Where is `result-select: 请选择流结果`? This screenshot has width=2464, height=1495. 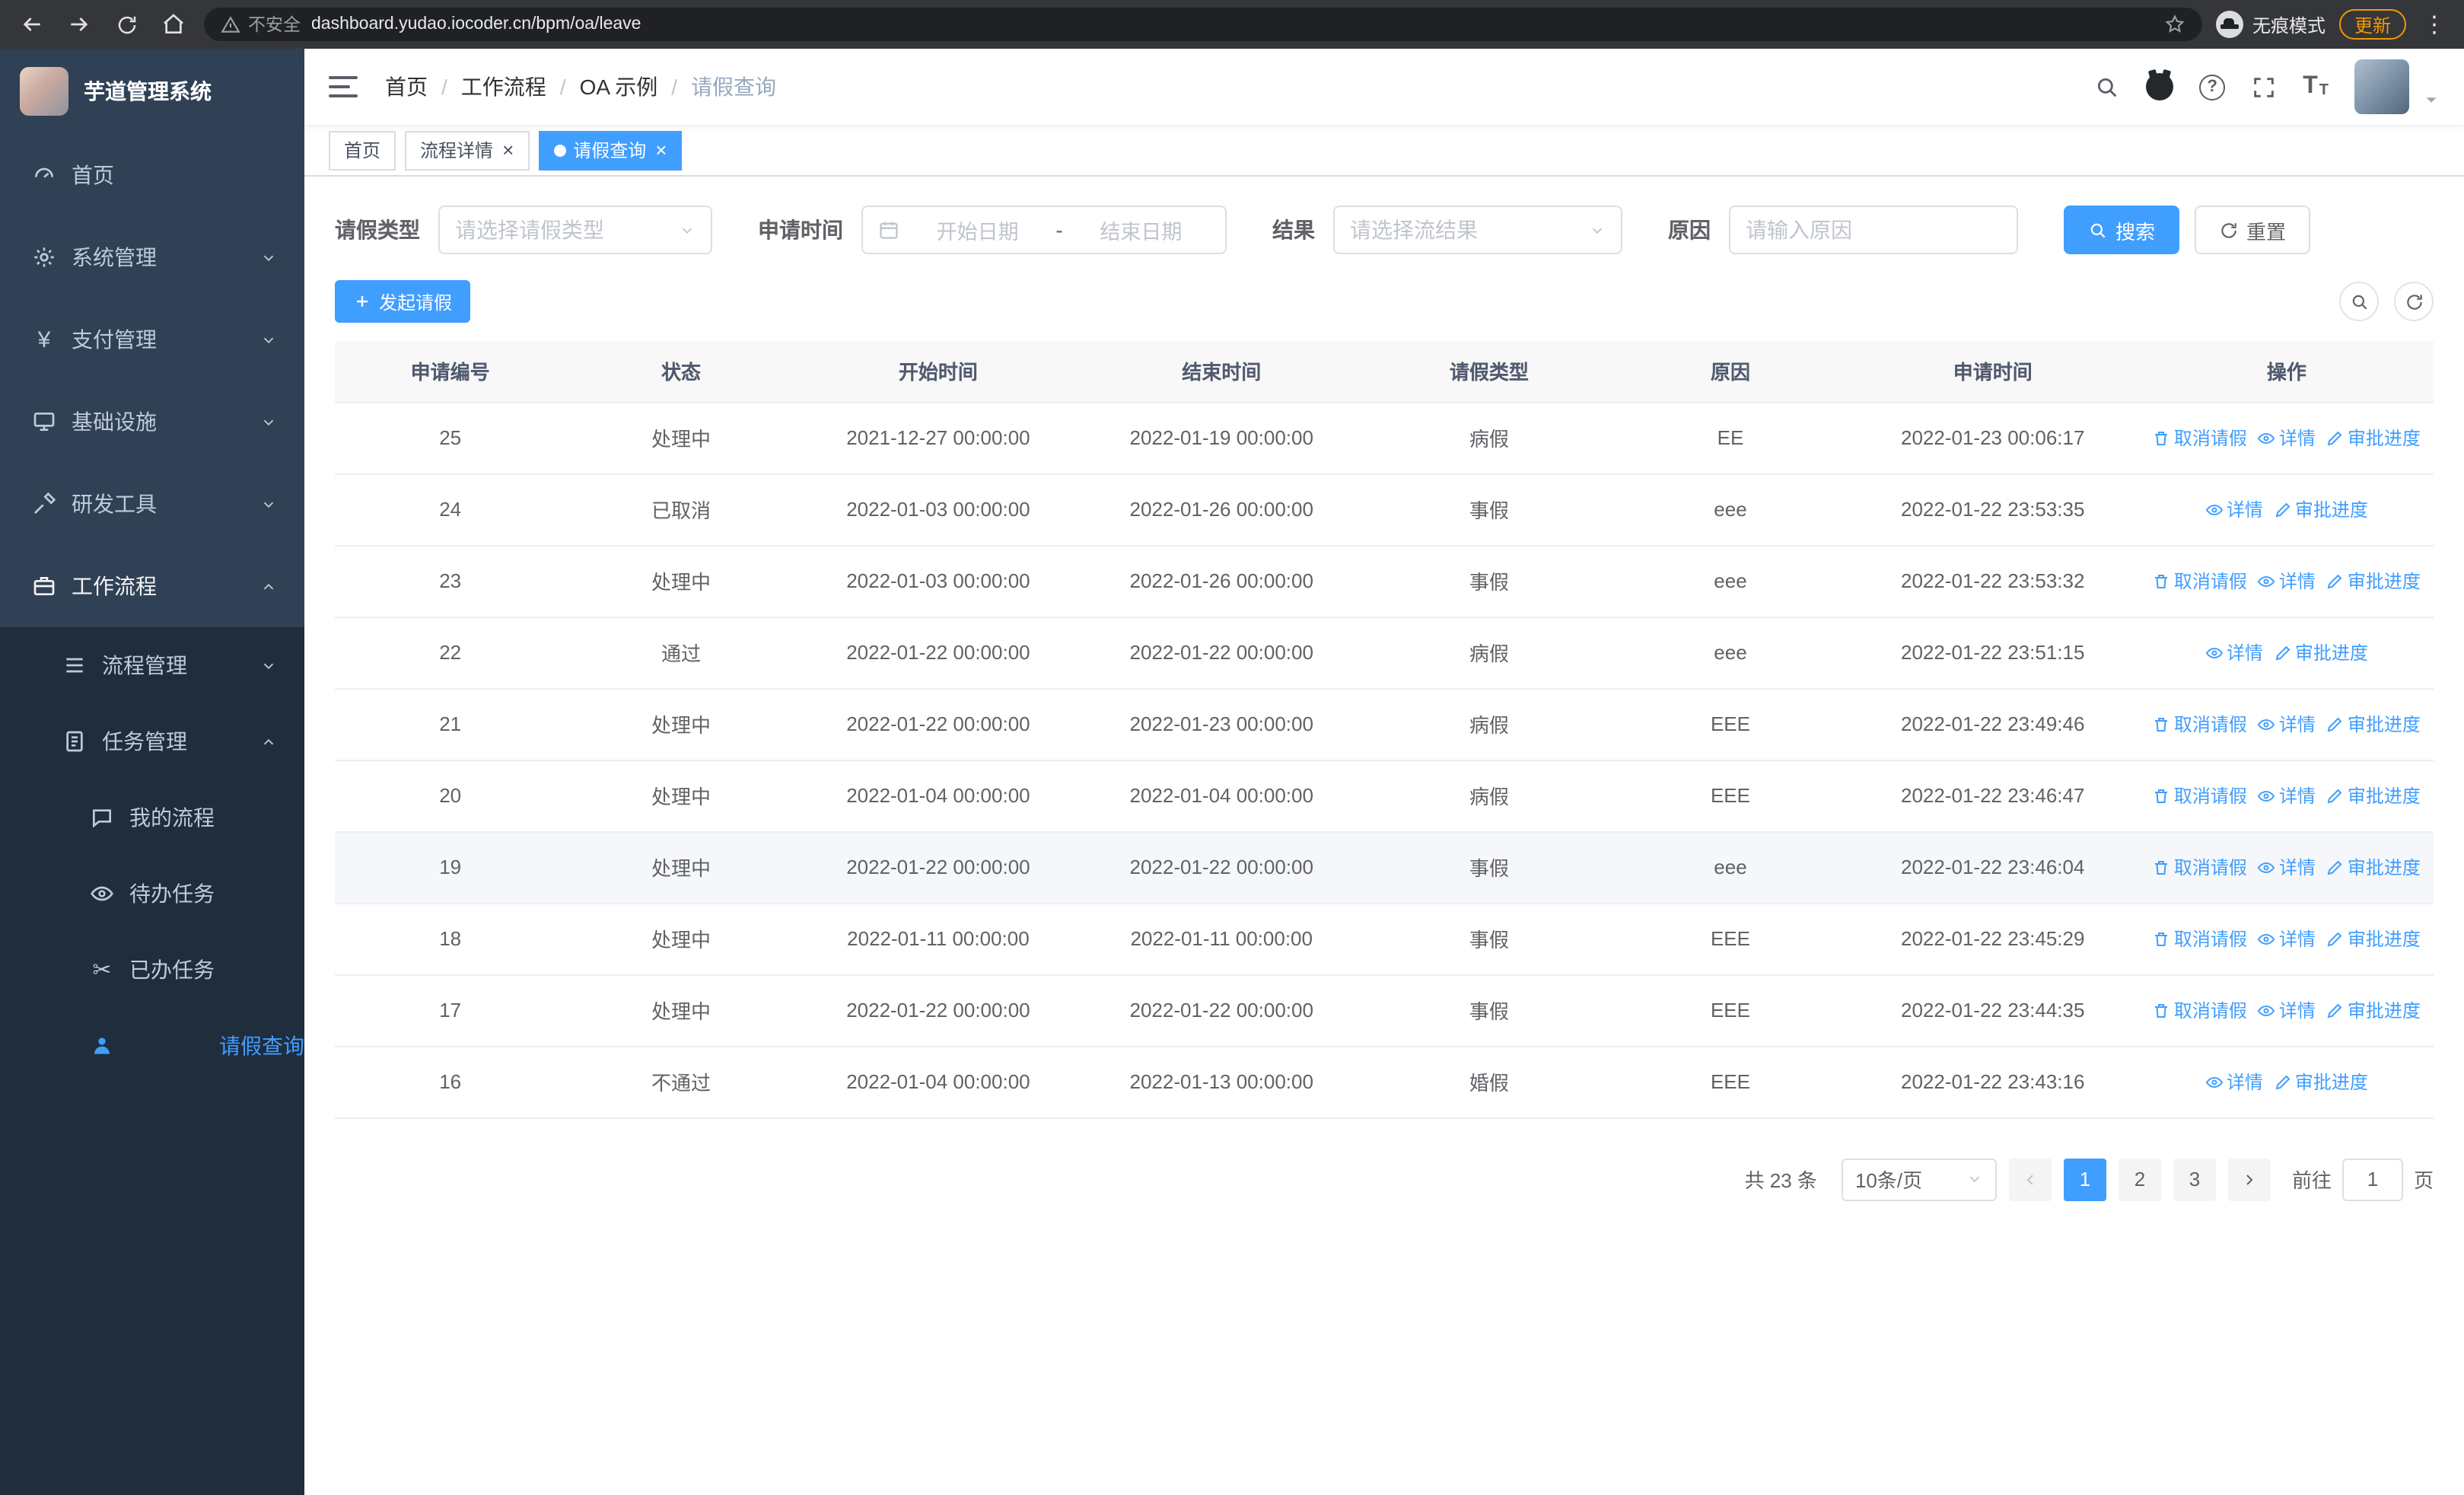 result-select: 请选择流结果 is located at coordinates (1477, 230).